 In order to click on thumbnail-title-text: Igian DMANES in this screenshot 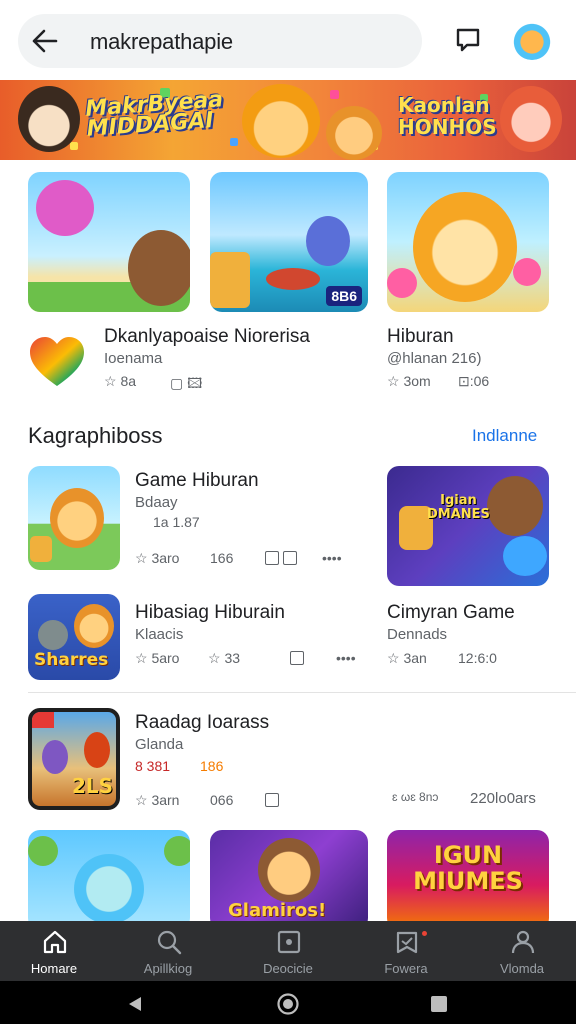, I will do `click(458, 507)`.